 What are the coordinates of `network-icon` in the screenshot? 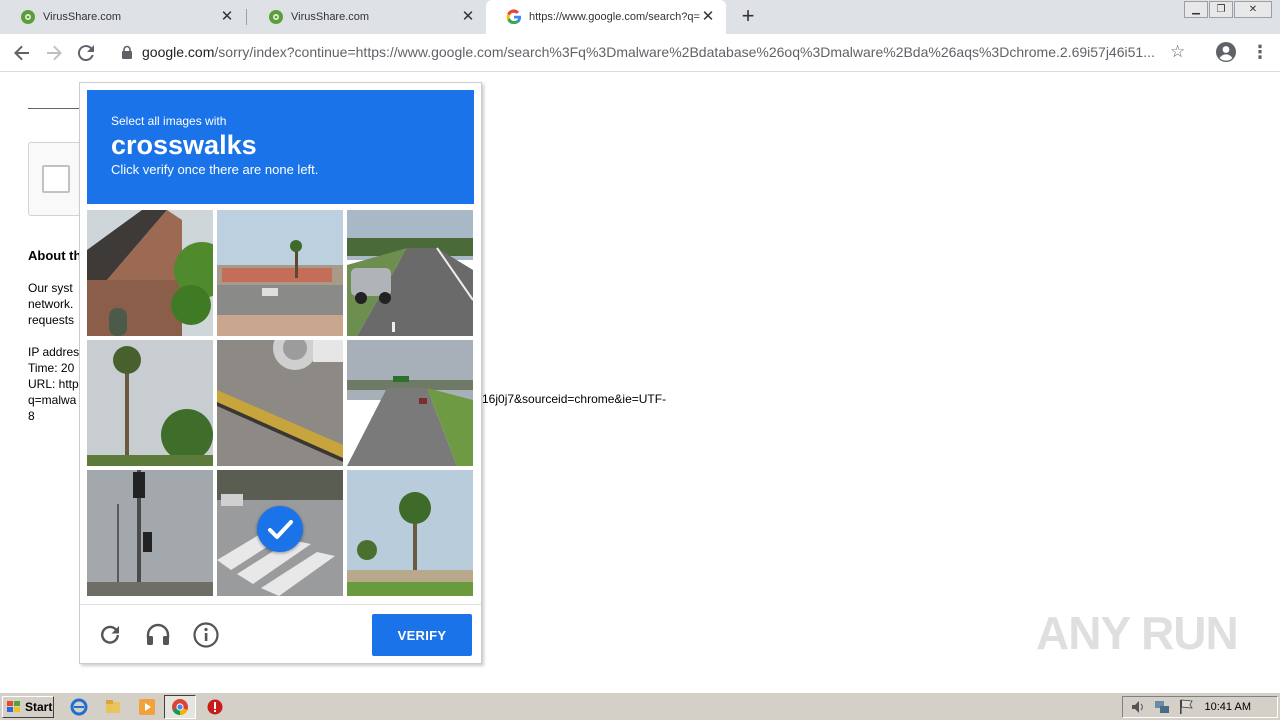 It's located at (1162, 707).